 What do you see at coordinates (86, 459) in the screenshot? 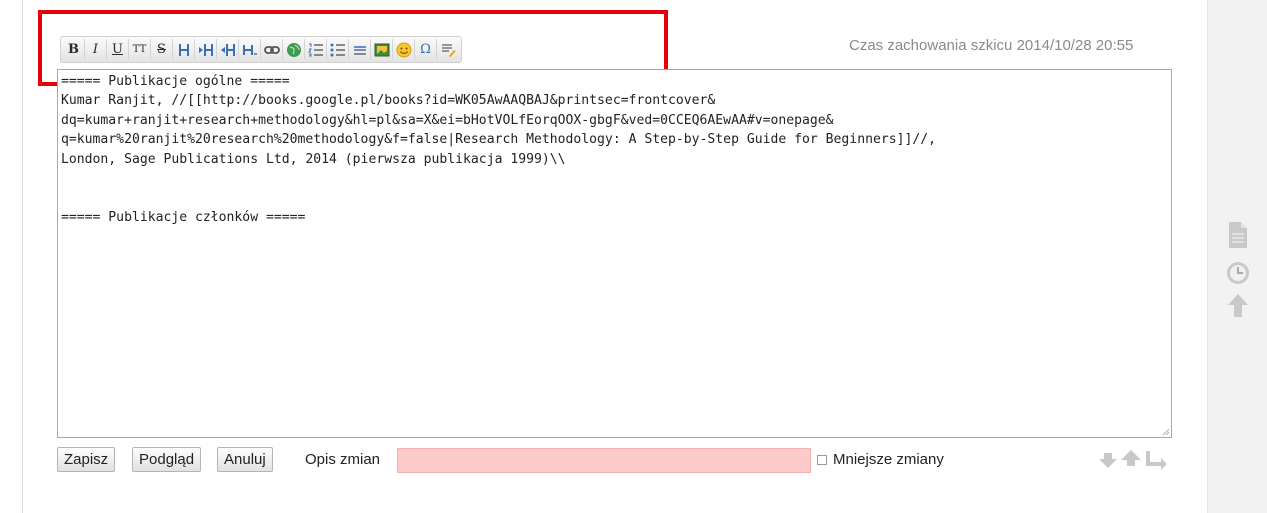
I see `save-button: Zapisz` at bounding box center [86, 459].